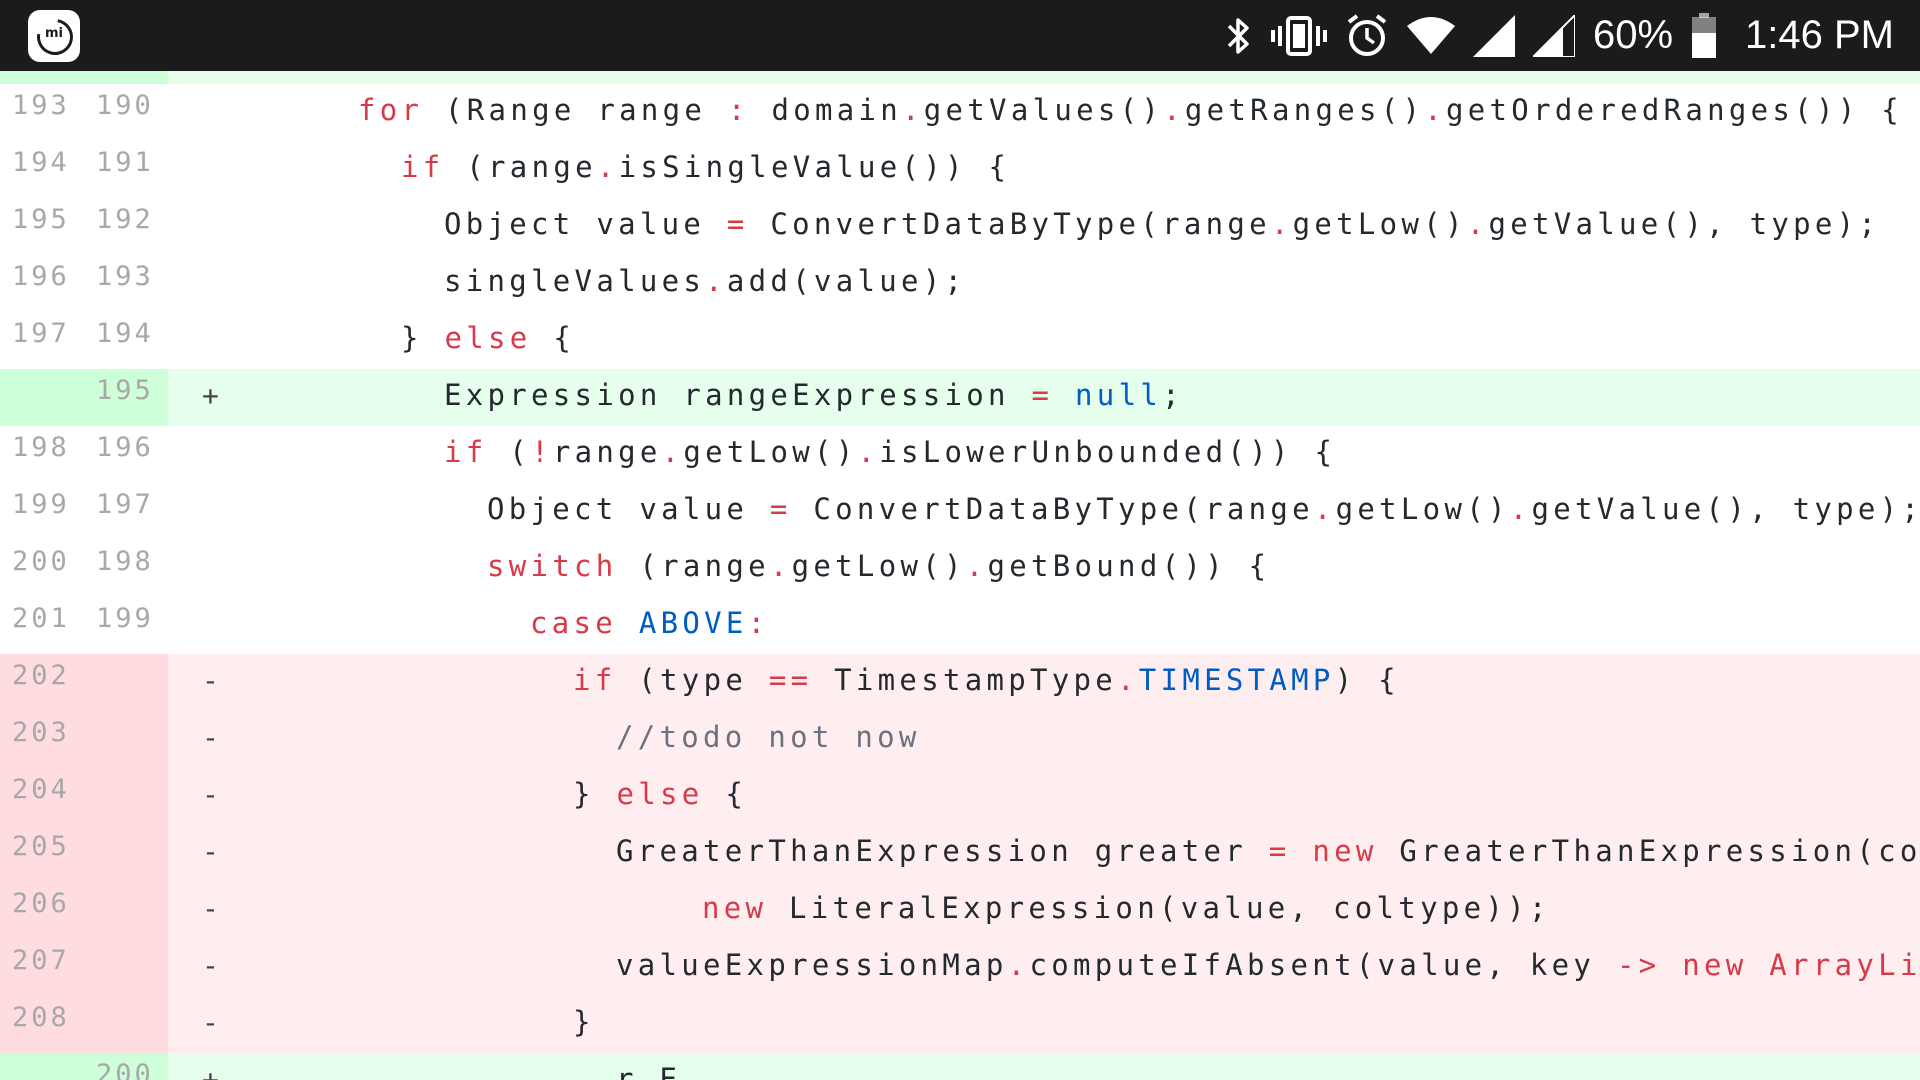  Describe the element at coordinates (125, 276) in the screenshot. I see `new-line-number: 193` at that location.